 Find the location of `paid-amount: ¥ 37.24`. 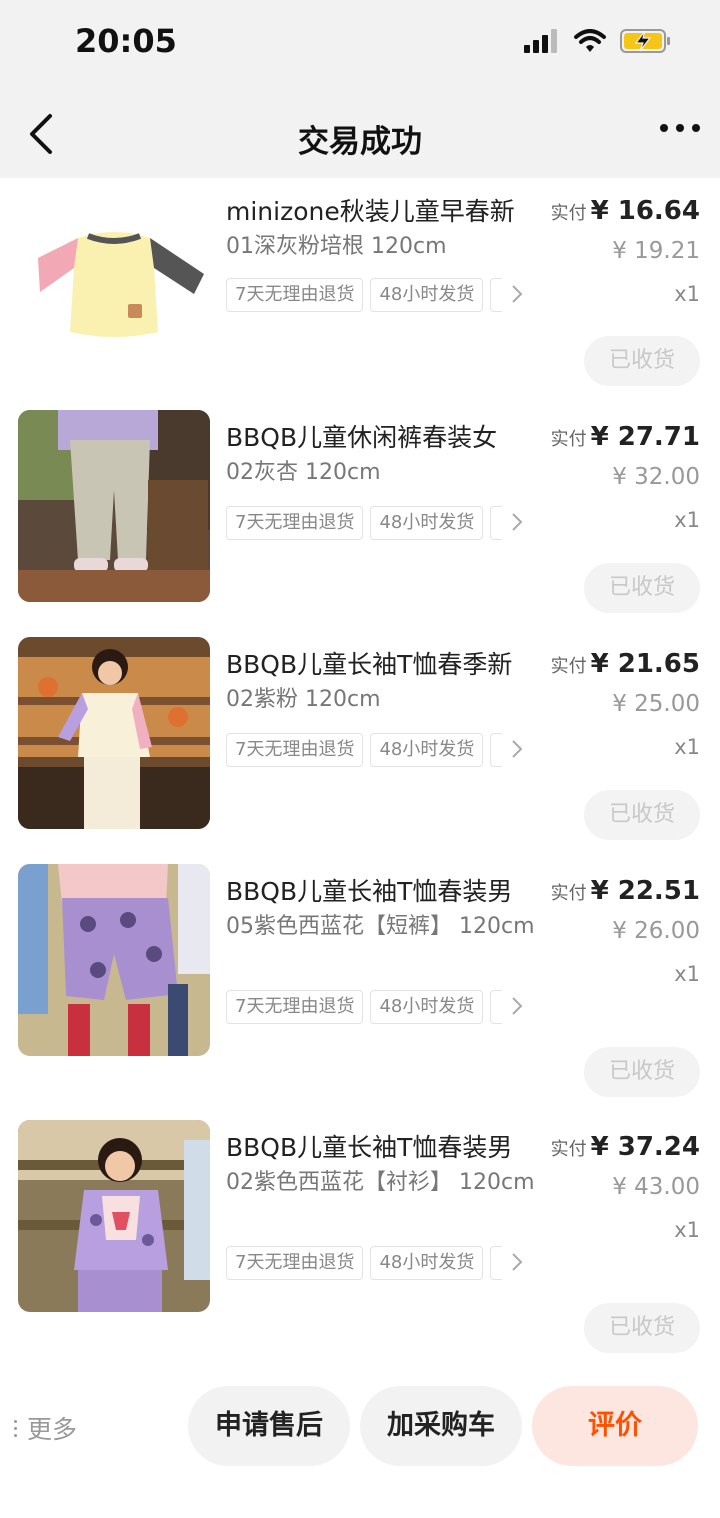

paid-amount: ¥ 37.24 is located at coordinates (645, 1147).